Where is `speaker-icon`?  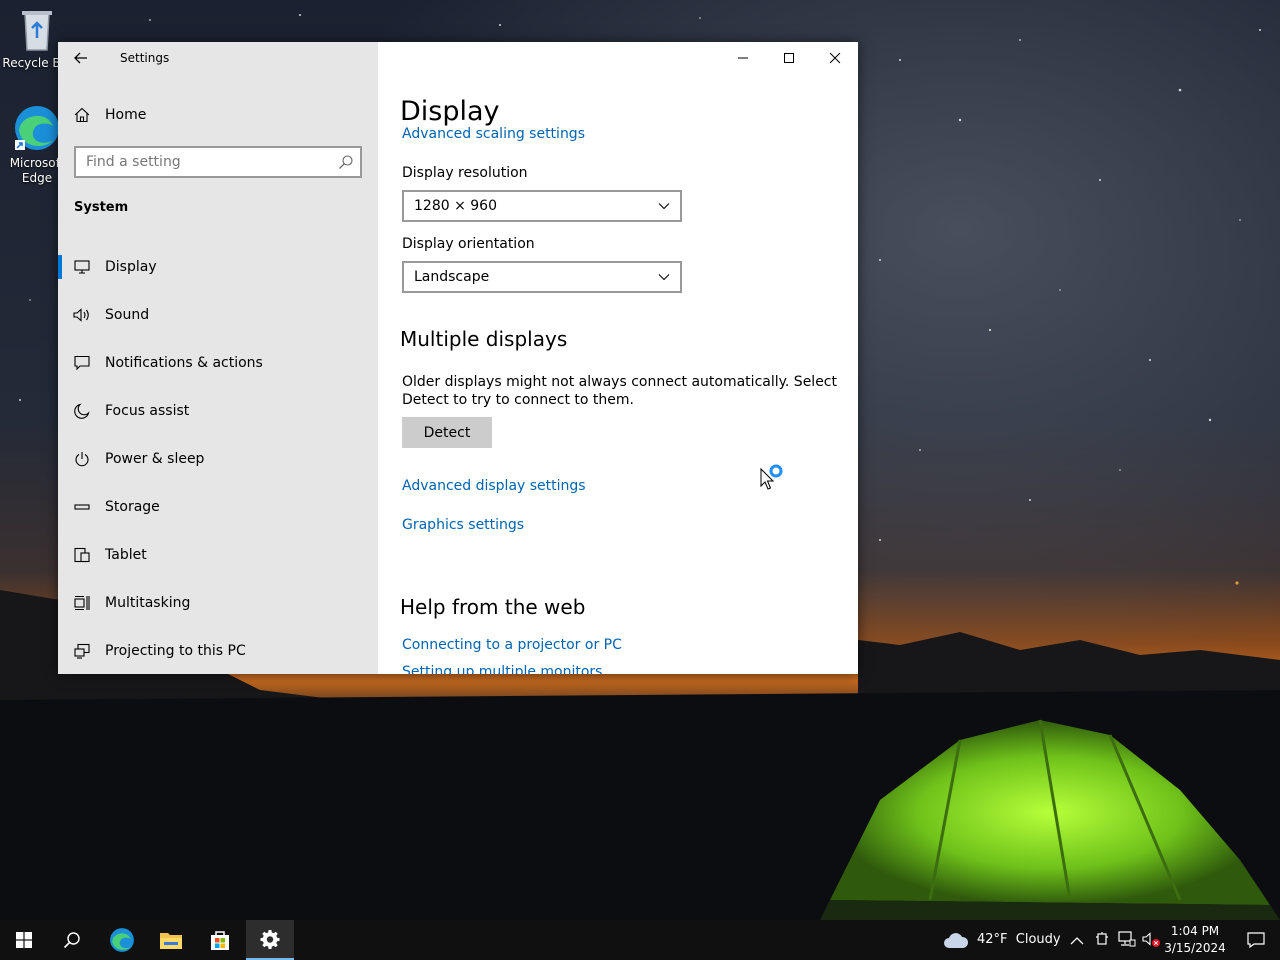 speaker-icon is located at coordinates (81, 315).